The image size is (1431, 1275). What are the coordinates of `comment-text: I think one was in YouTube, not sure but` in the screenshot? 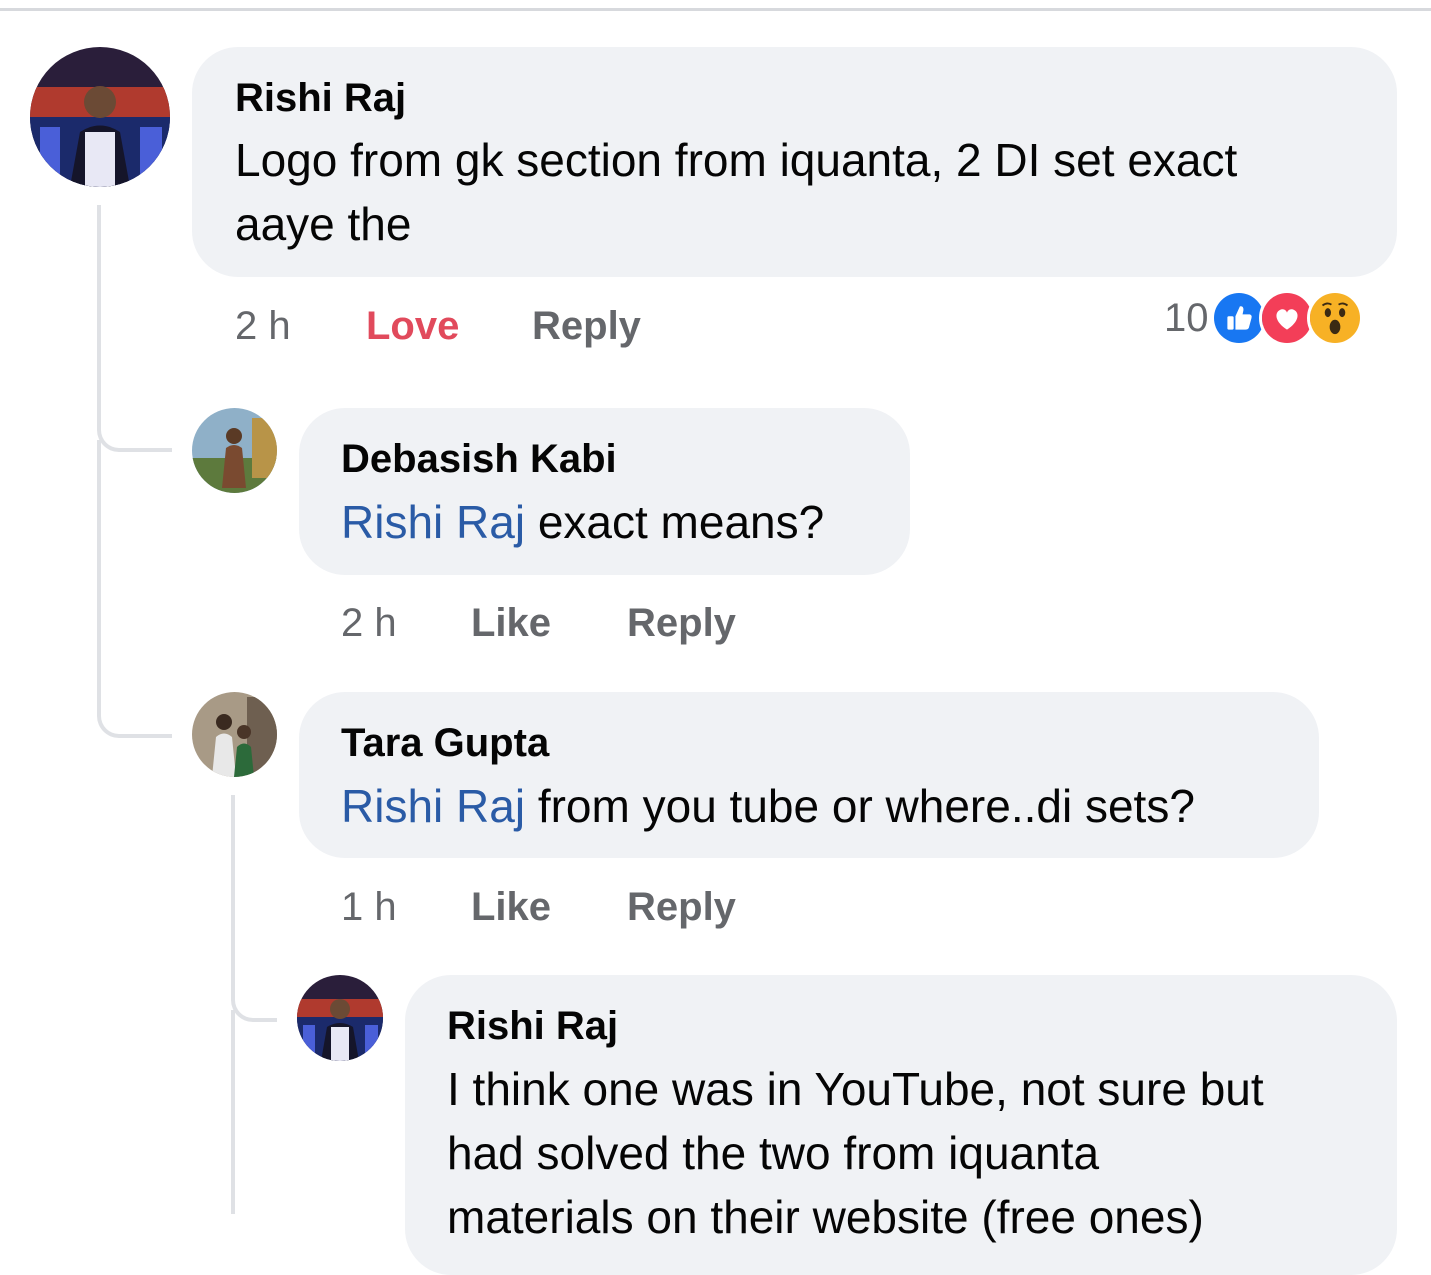 It's located at (855, 1089).